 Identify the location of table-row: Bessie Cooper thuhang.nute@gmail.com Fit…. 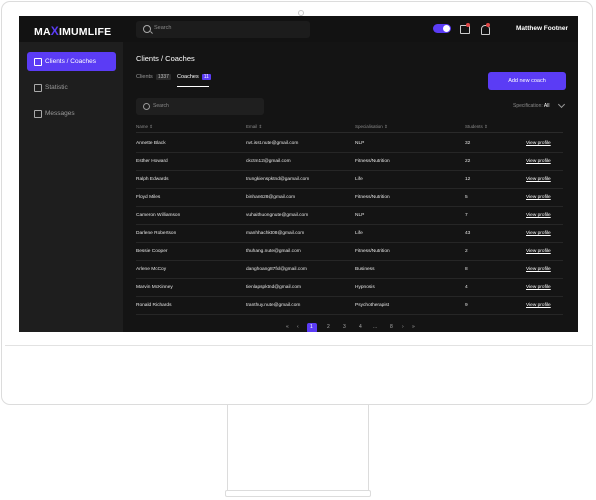
(349, 251).